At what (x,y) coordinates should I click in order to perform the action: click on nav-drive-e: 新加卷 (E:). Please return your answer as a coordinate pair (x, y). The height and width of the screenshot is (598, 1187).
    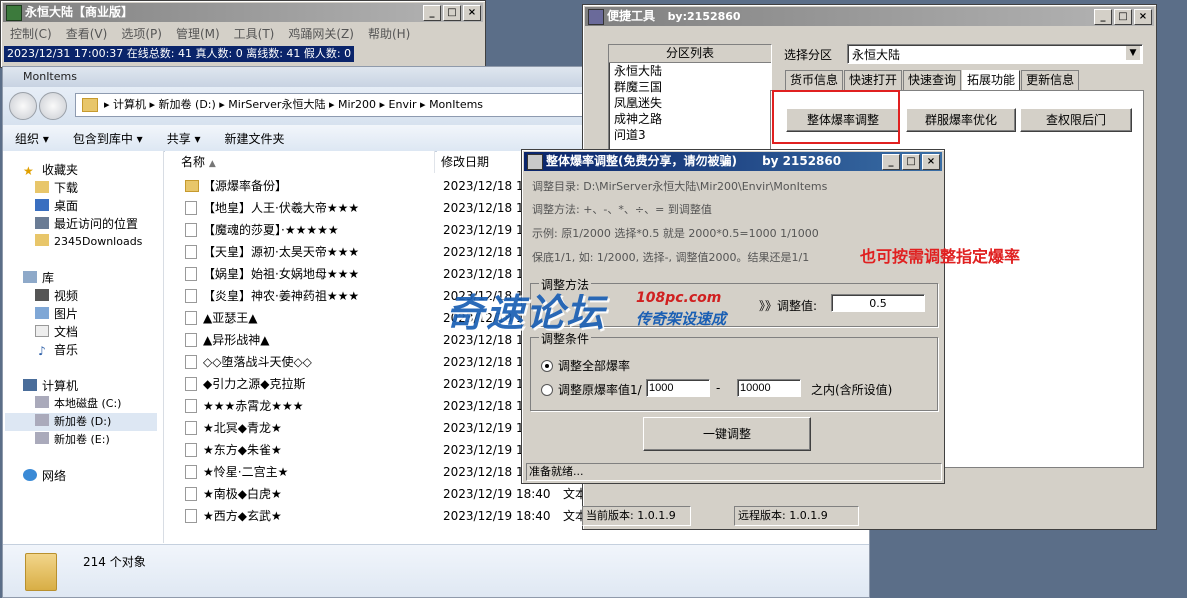
    Looking at the image, I should click on (72, 440).